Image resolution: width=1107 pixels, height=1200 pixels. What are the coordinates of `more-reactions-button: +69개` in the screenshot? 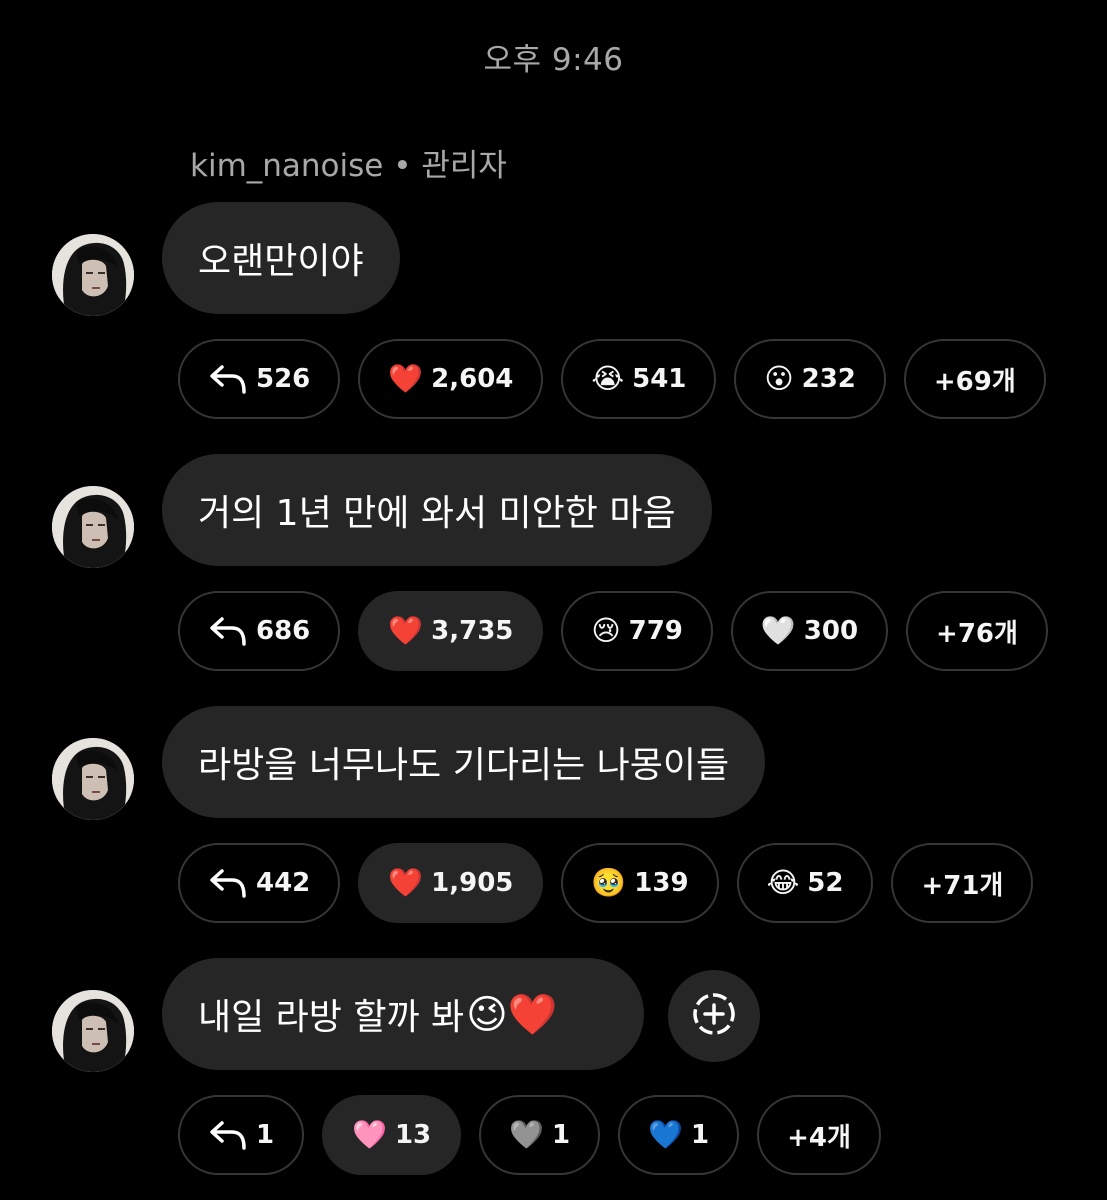 It's located at (974, 379).